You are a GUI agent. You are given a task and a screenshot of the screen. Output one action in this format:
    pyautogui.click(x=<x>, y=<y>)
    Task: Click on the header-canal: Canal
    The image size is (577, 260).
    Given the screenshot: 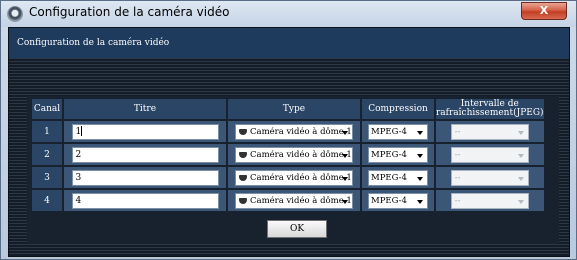 What is the action you would take?
    pyautogui.click(x=47, y=109)
    